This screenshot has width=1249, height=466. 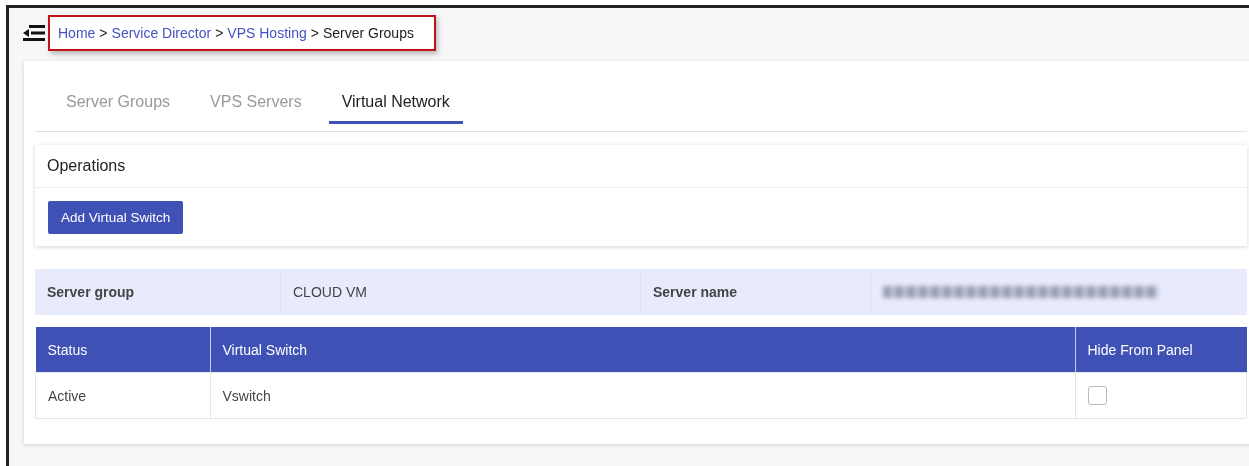 I want to click on column-header: Hide From Panel, so click(x=1161, y=350).